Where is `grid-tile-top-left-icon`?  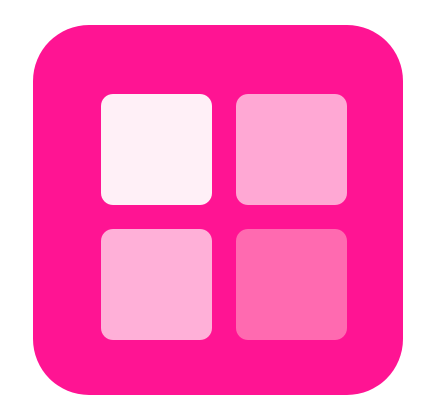 grid-tile-top-left-icon is located at coordinates (156, 149).